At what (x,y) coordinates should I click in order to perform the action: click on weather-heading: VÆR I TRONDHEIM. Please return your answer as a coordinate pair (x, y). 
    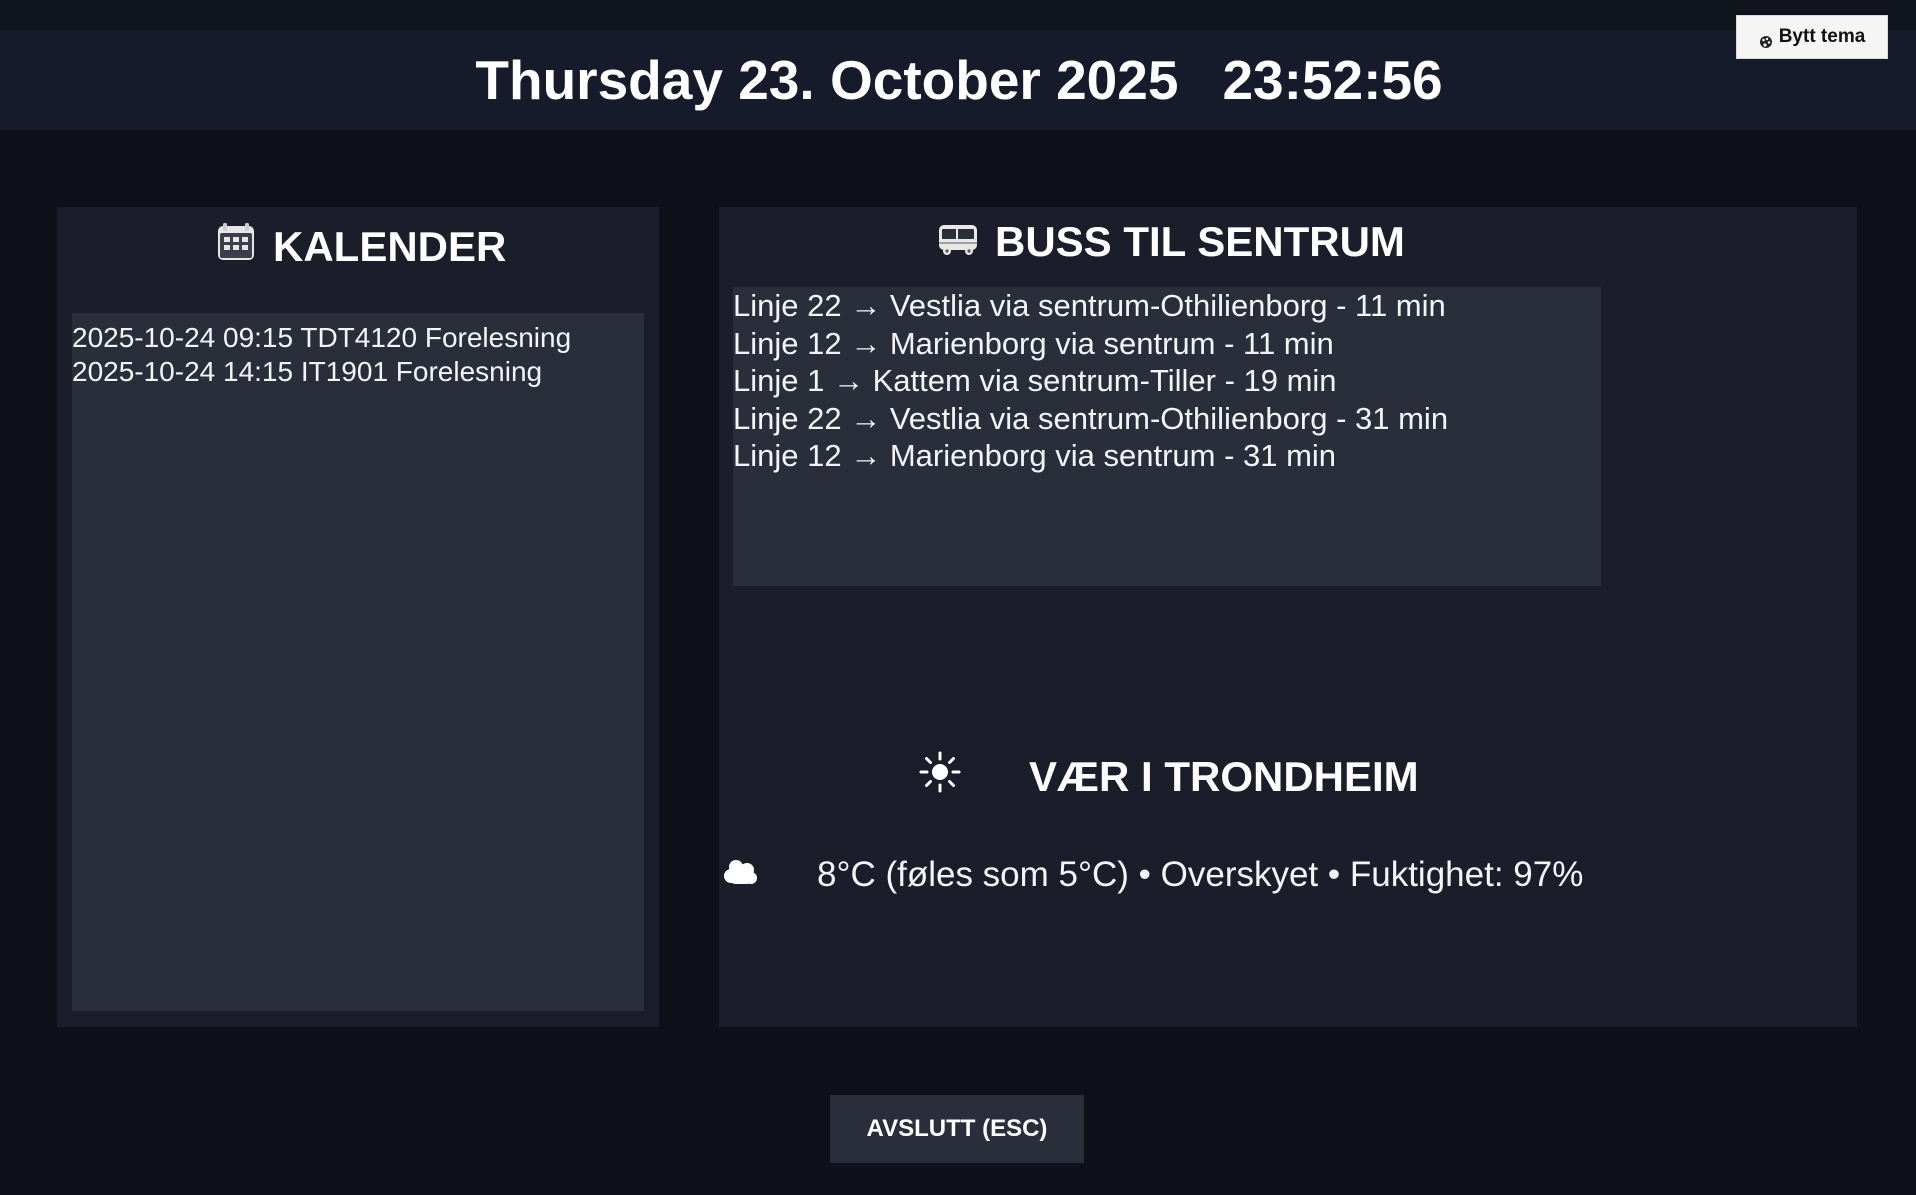
    Looking at the image, I should click on (1169, 777).